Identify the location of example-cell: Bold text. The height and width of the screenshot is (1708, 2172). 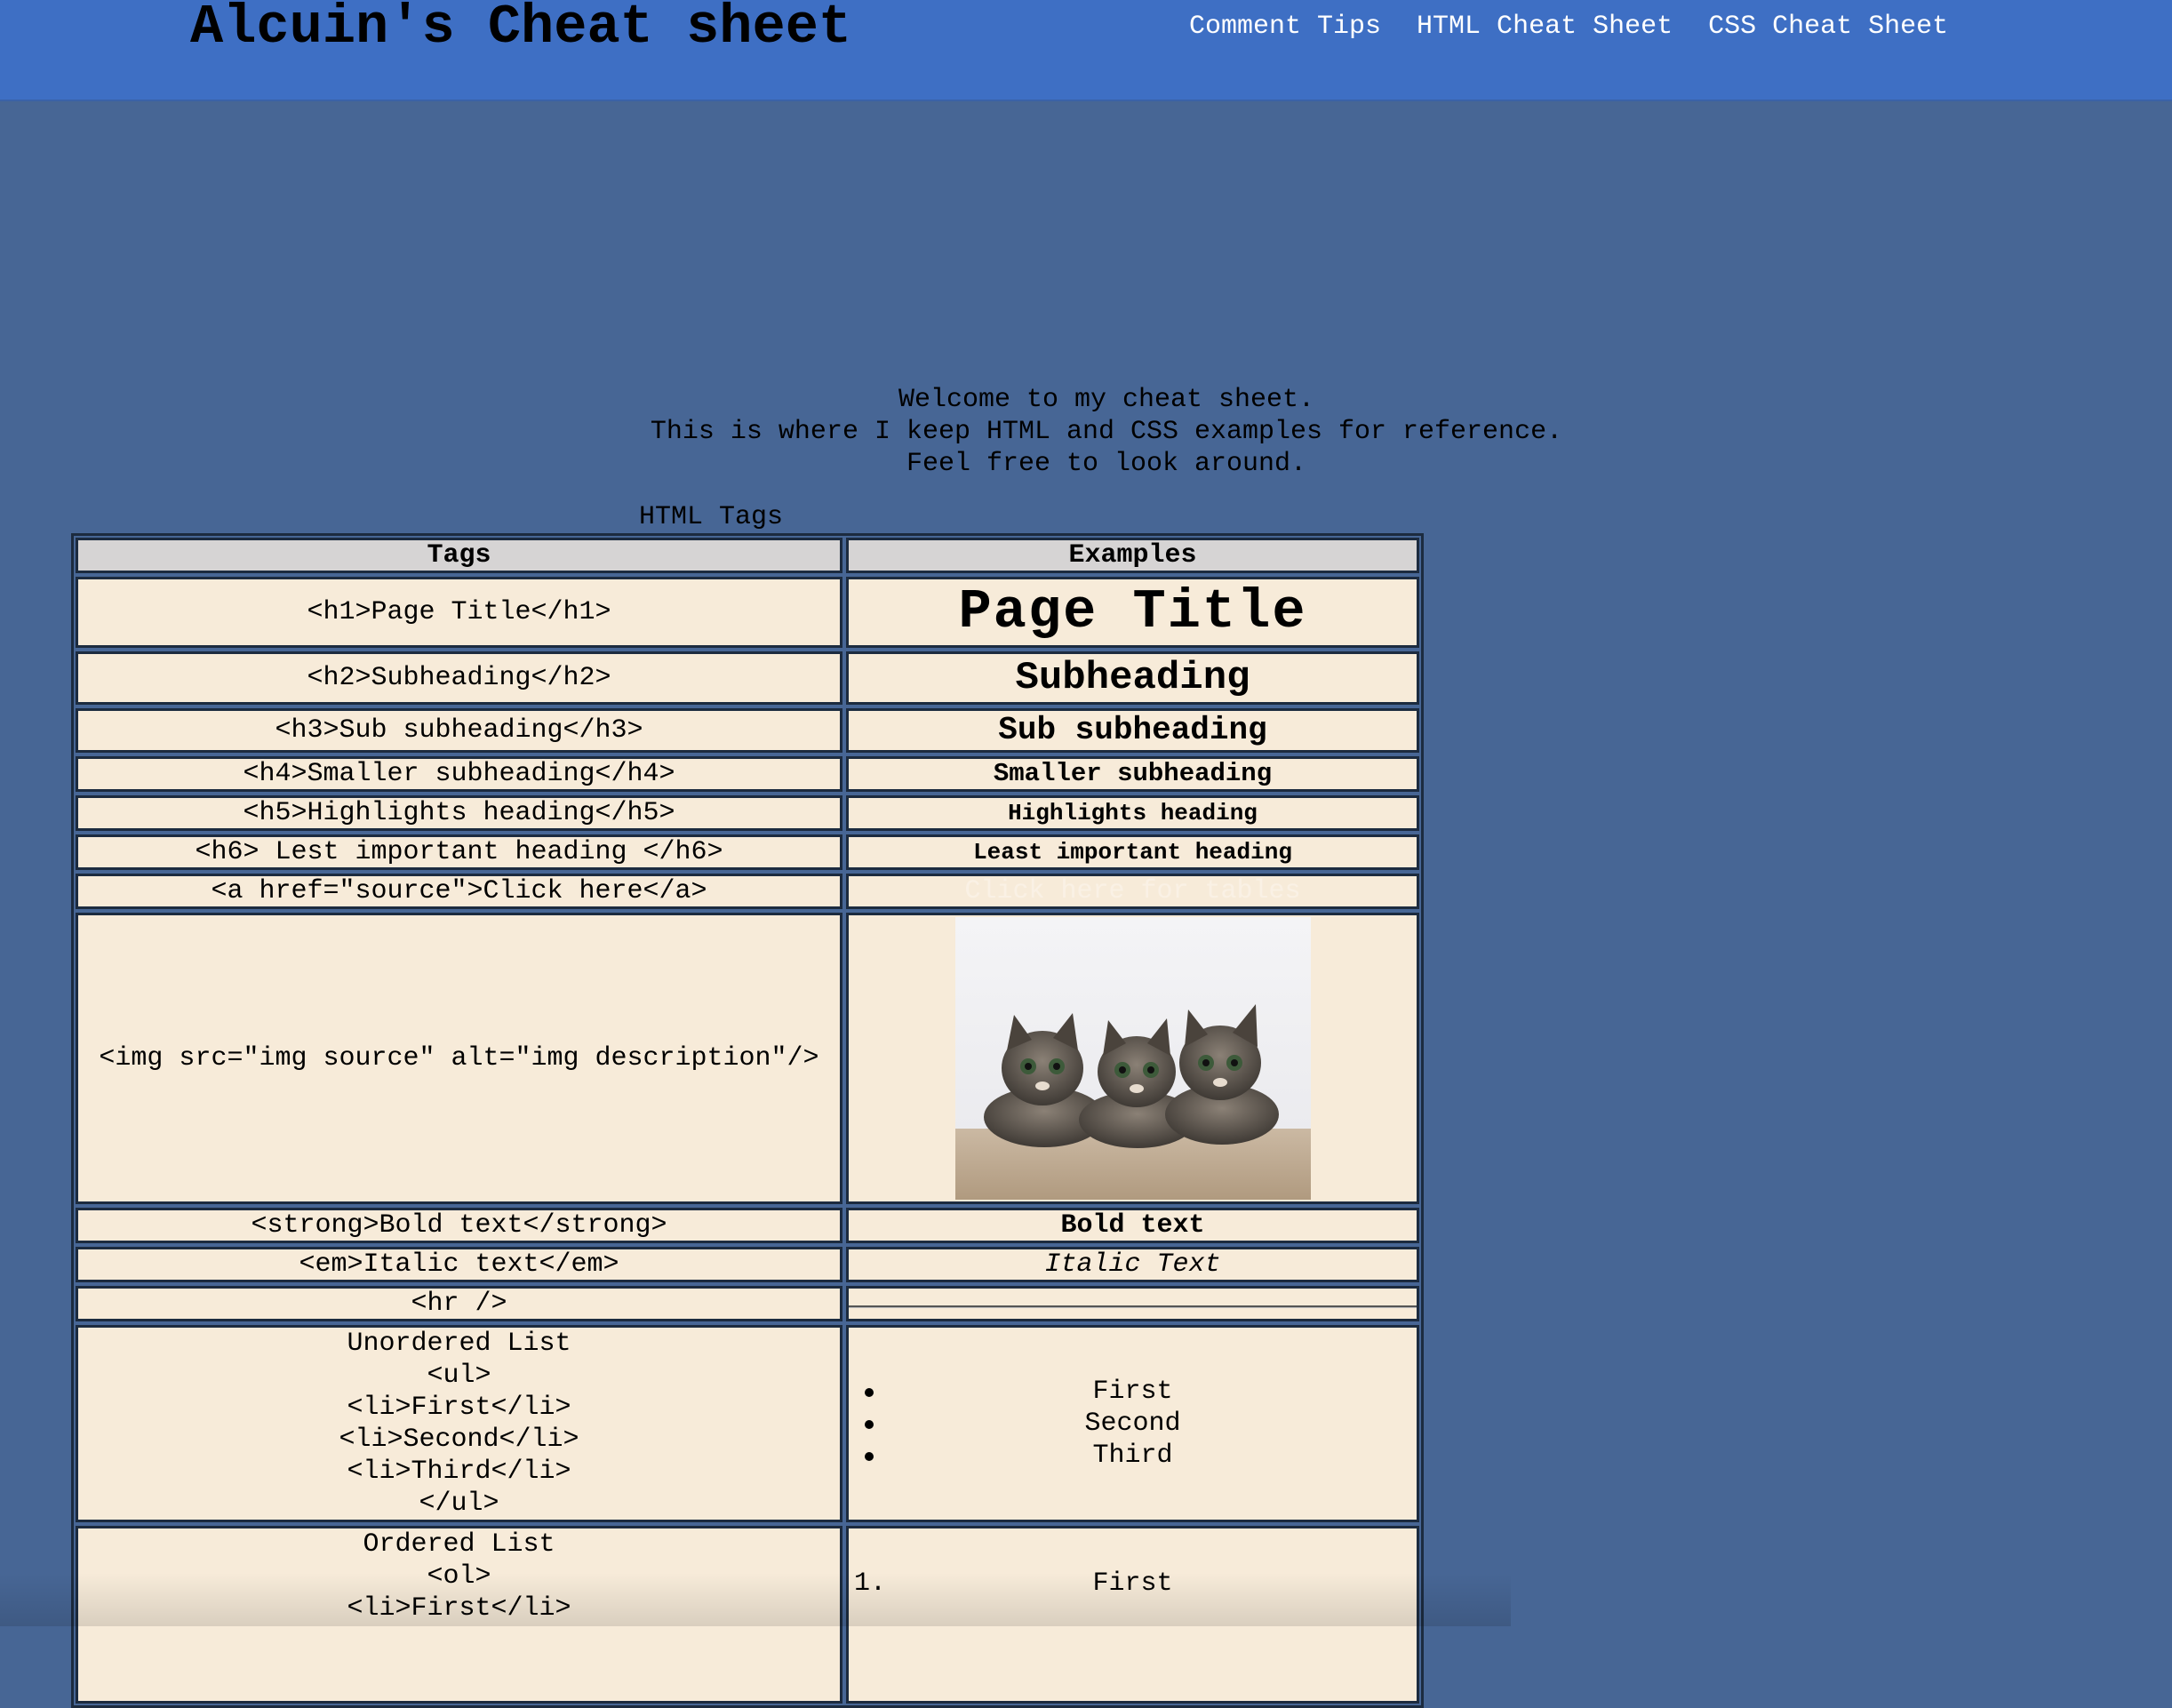
(1132, 1225).